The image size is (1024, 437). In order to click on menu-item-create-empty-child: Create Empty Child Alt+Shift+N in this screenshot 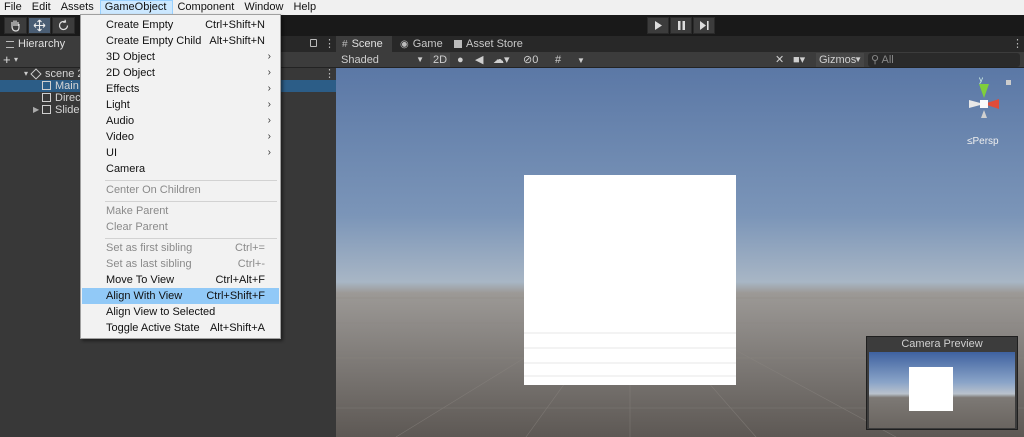, I will do `click(180, 41)`.